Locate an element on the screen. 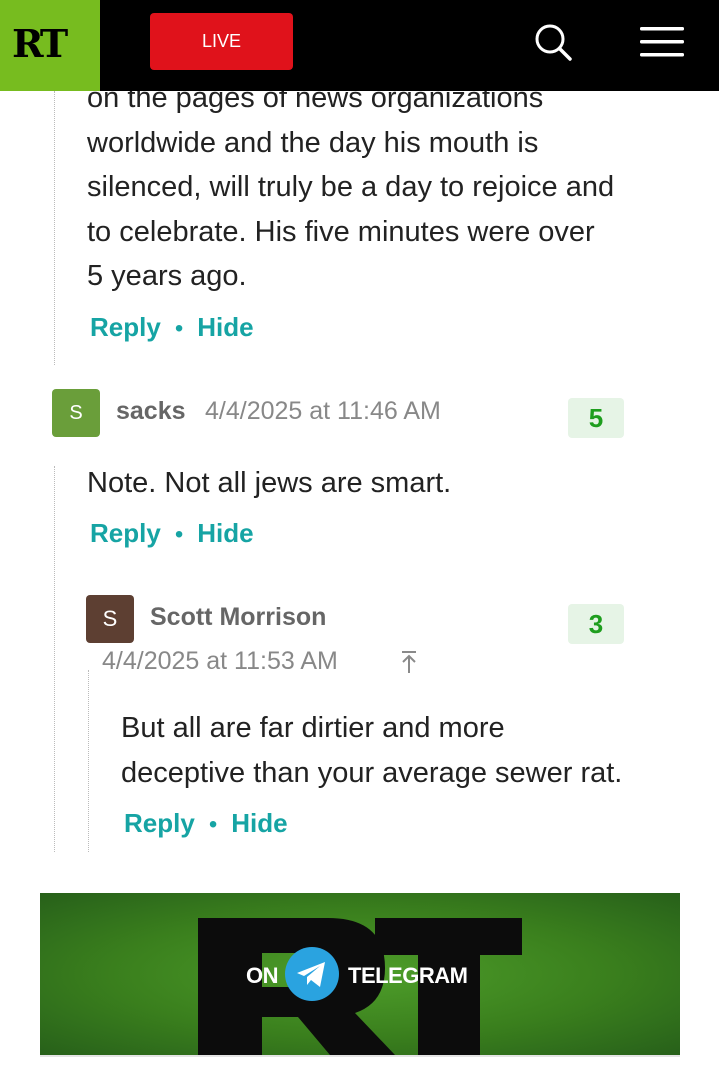 The width and height of the screenshot is (719, 1082). top-navigation-bar: RT LIVE is located at coordinates (359, 45).